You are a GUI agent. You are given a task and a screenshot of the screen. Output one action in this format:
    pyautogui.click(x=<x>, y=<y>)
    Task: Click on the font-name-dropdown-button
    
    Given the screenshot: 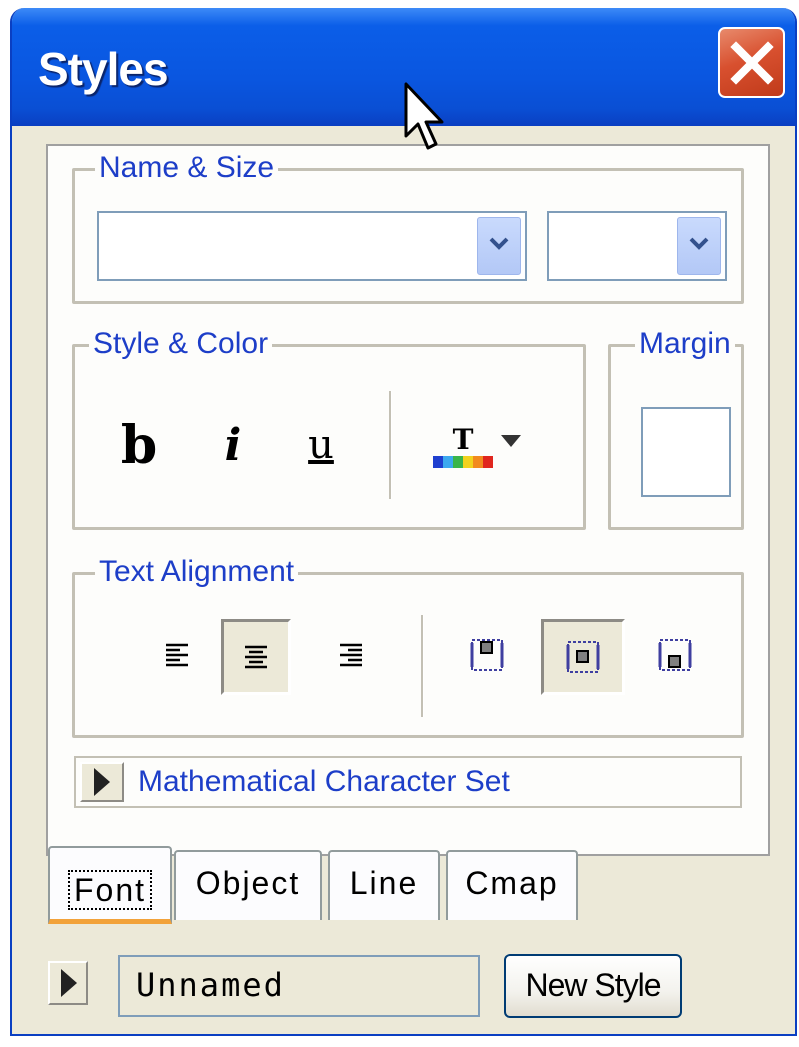 What is the action you would take?
    pyautogui.click(x=499, y=246)
    